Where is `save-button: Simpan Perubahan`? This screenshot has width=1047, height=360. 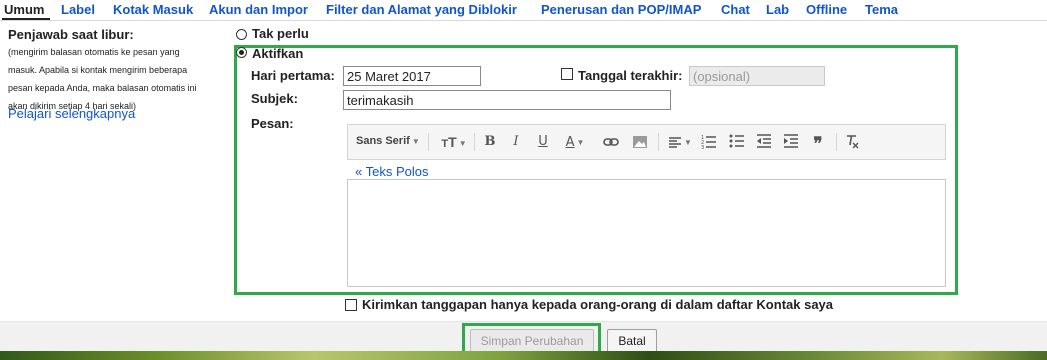
save-button: Simpan Perubahan is located at coordinates (532, 341).